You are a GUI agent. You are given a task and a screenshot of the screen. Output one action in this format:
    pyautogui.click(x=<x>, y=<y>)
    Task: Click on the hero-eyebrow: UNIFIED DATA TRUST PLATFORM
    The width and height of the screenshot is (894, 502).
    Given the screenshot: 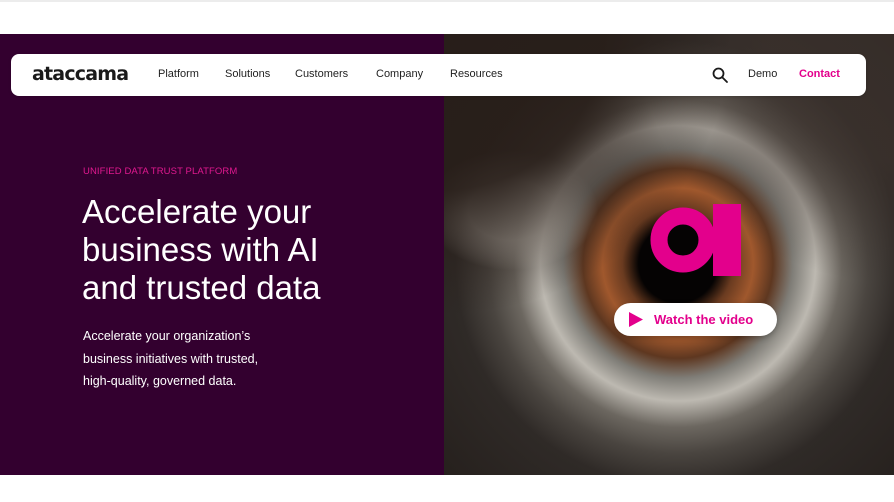 What is the action you would take?
    pyautogui.click(x=160, y=171)
    